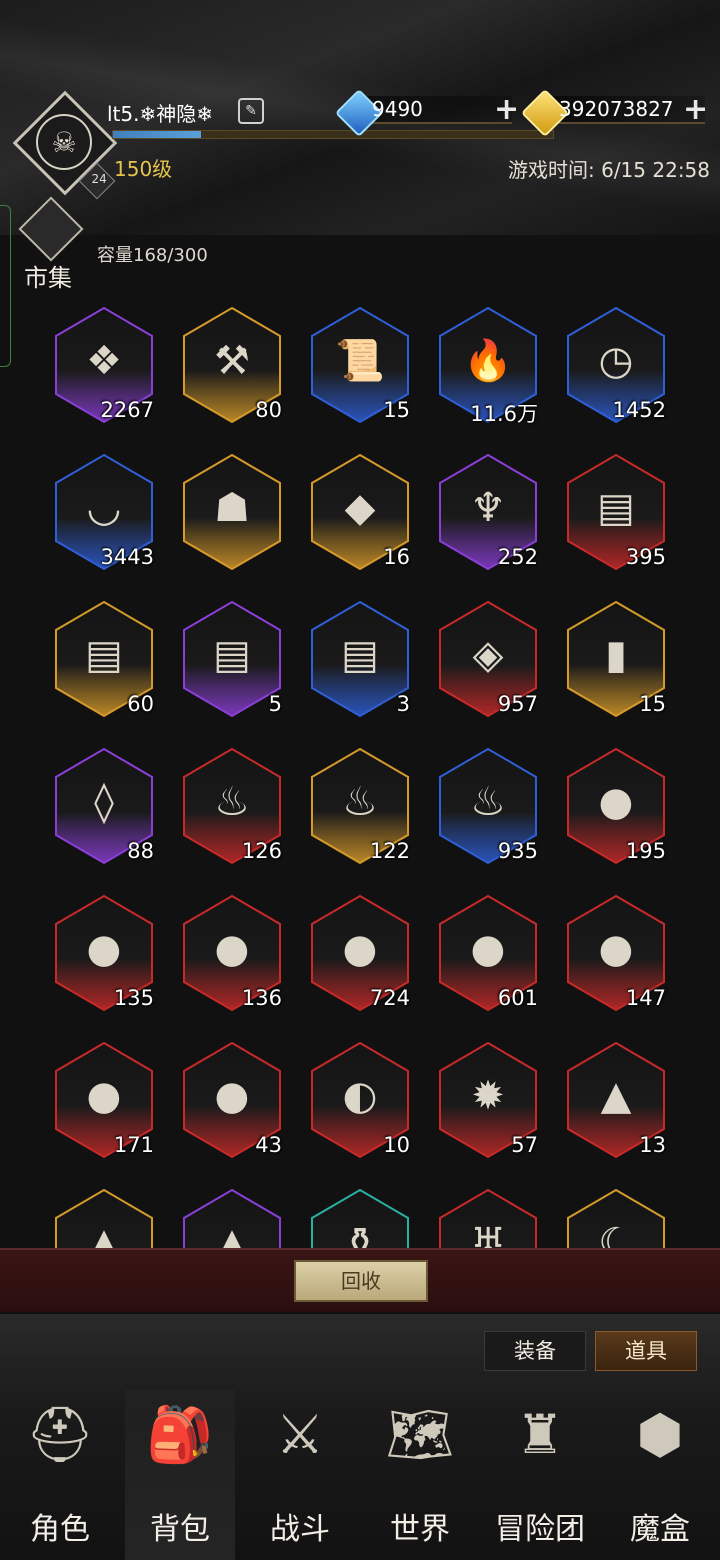 This screenshot has width=720, height=1560. Describe the element at coordinates (488, 1218) in the screenshot. I see `inventory-item: ♅` at that location.